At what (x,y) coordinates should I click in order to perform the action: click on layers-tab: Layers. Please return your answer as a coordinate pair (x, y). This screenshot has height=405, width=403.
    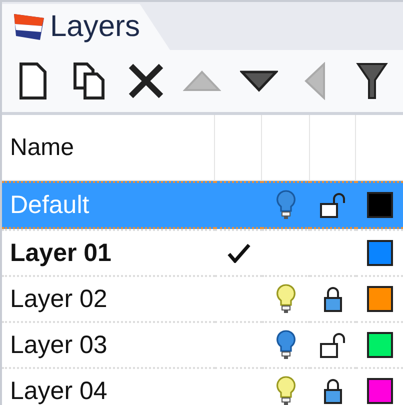
    Looking at the image, I should click on (86, 27).